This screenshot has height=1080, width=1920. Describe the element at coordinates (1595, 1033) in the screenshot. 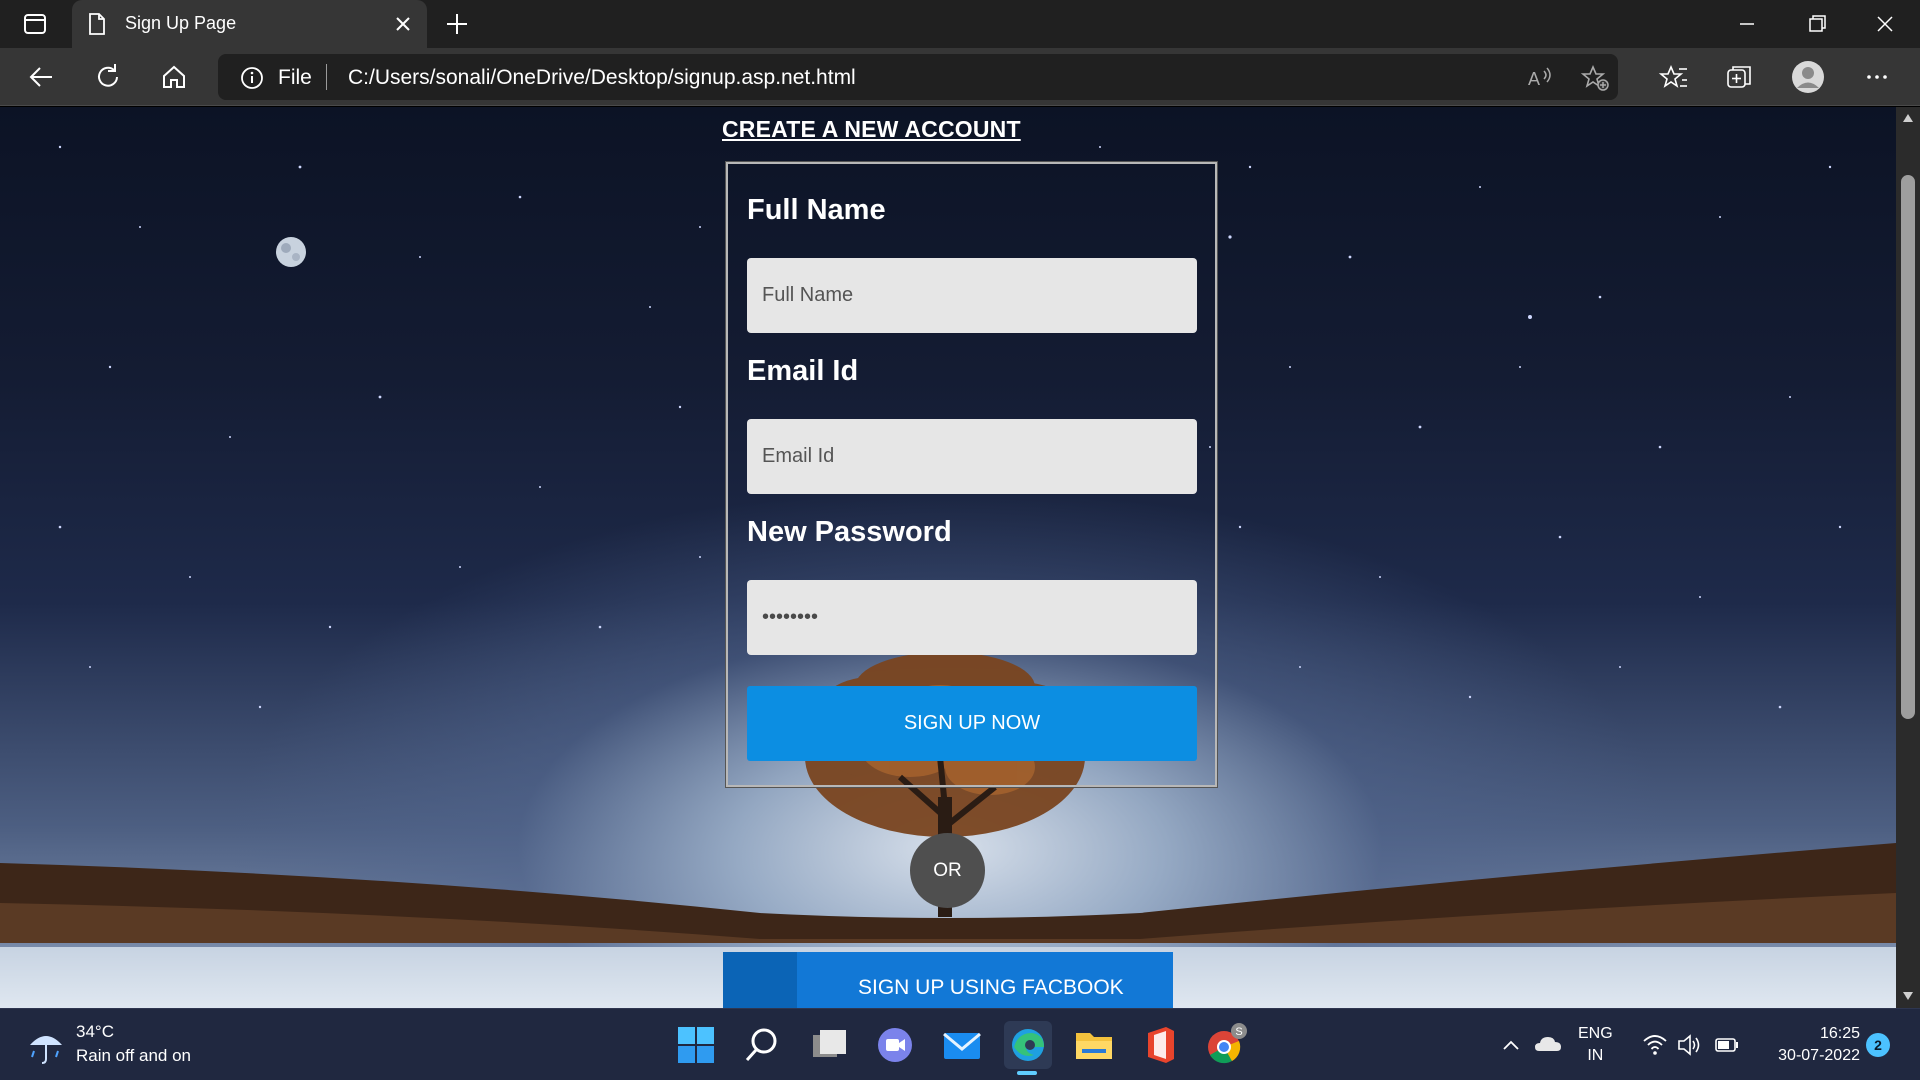

I see `language-code: ENG` at that location.